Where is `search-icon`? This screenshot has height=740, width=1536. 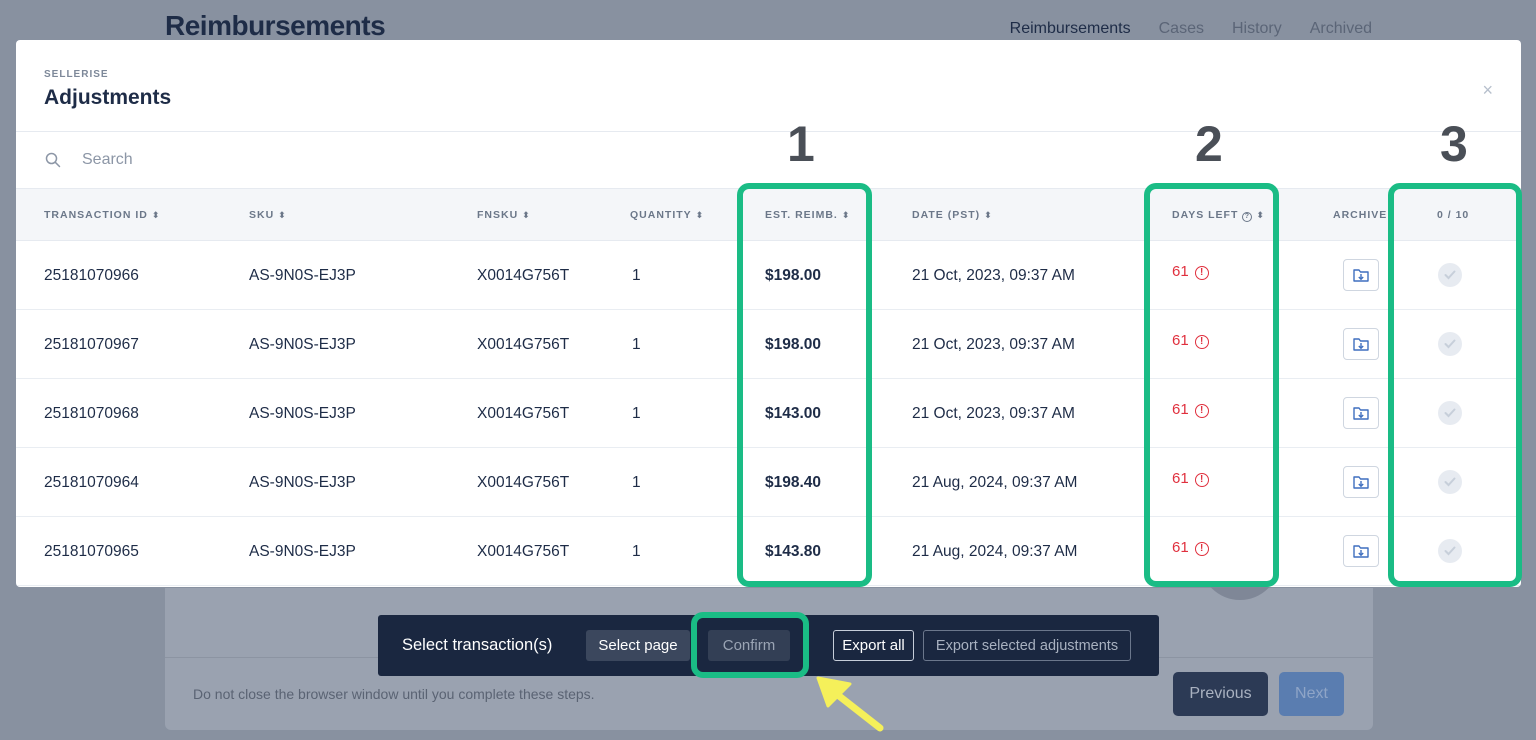
search-icon is located at coordinates (53, 160).